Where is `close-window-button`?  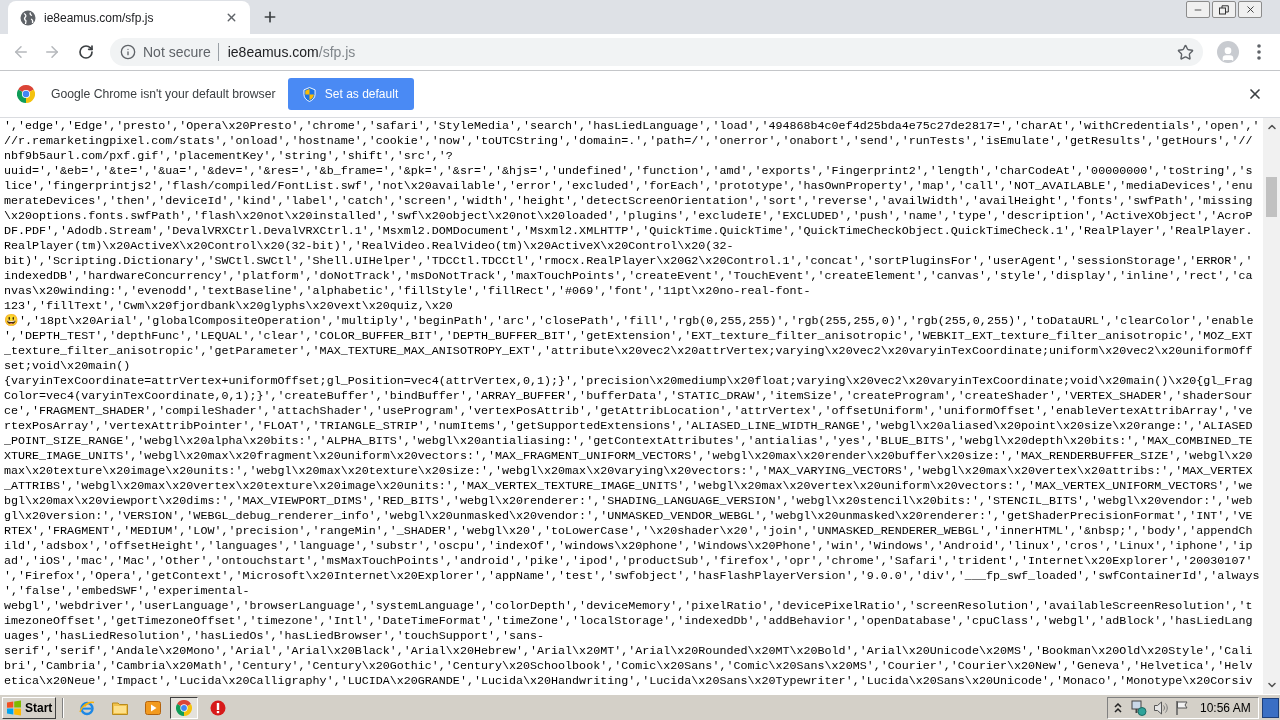 close-window-button is located at coordinates (1250, 9).